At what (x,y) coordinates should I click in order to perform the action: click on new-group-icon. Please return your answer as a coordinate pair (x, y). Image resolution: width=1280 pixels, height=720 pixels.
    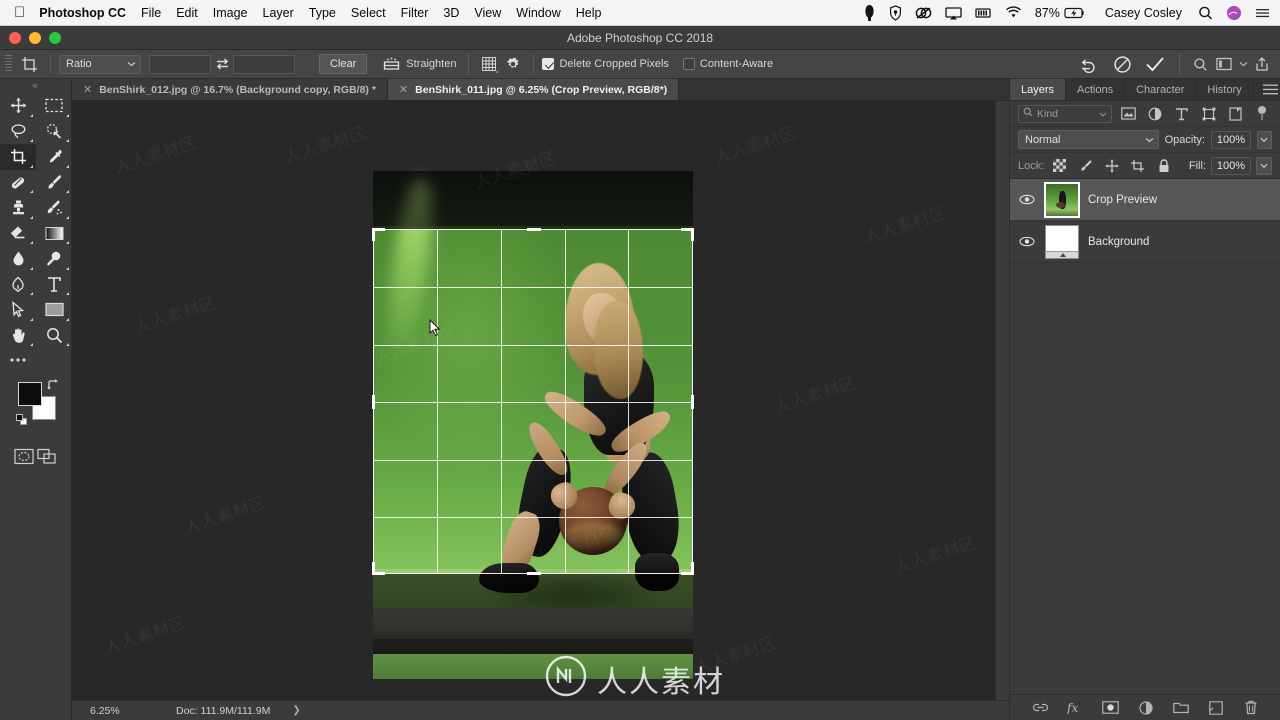
    Looking at the image, I should click on (1181, 707).